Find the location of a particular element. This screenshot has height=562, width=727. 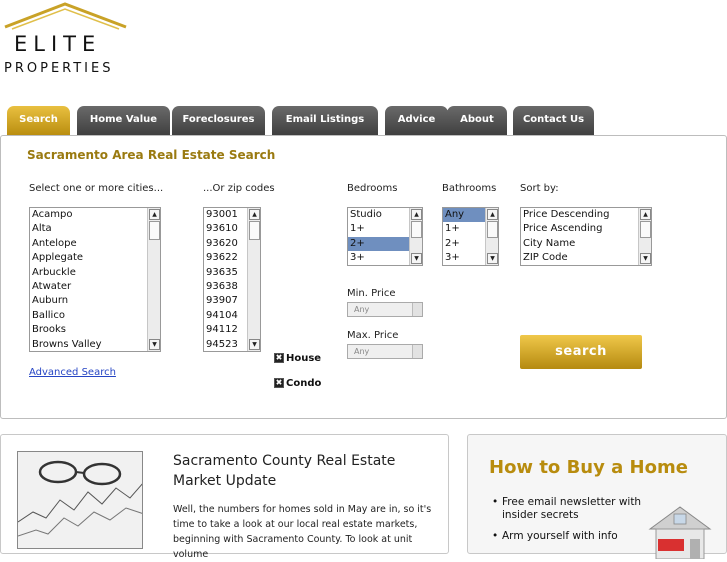

bathrooms-label: Bathrooms is located at coordinates (469, 188).